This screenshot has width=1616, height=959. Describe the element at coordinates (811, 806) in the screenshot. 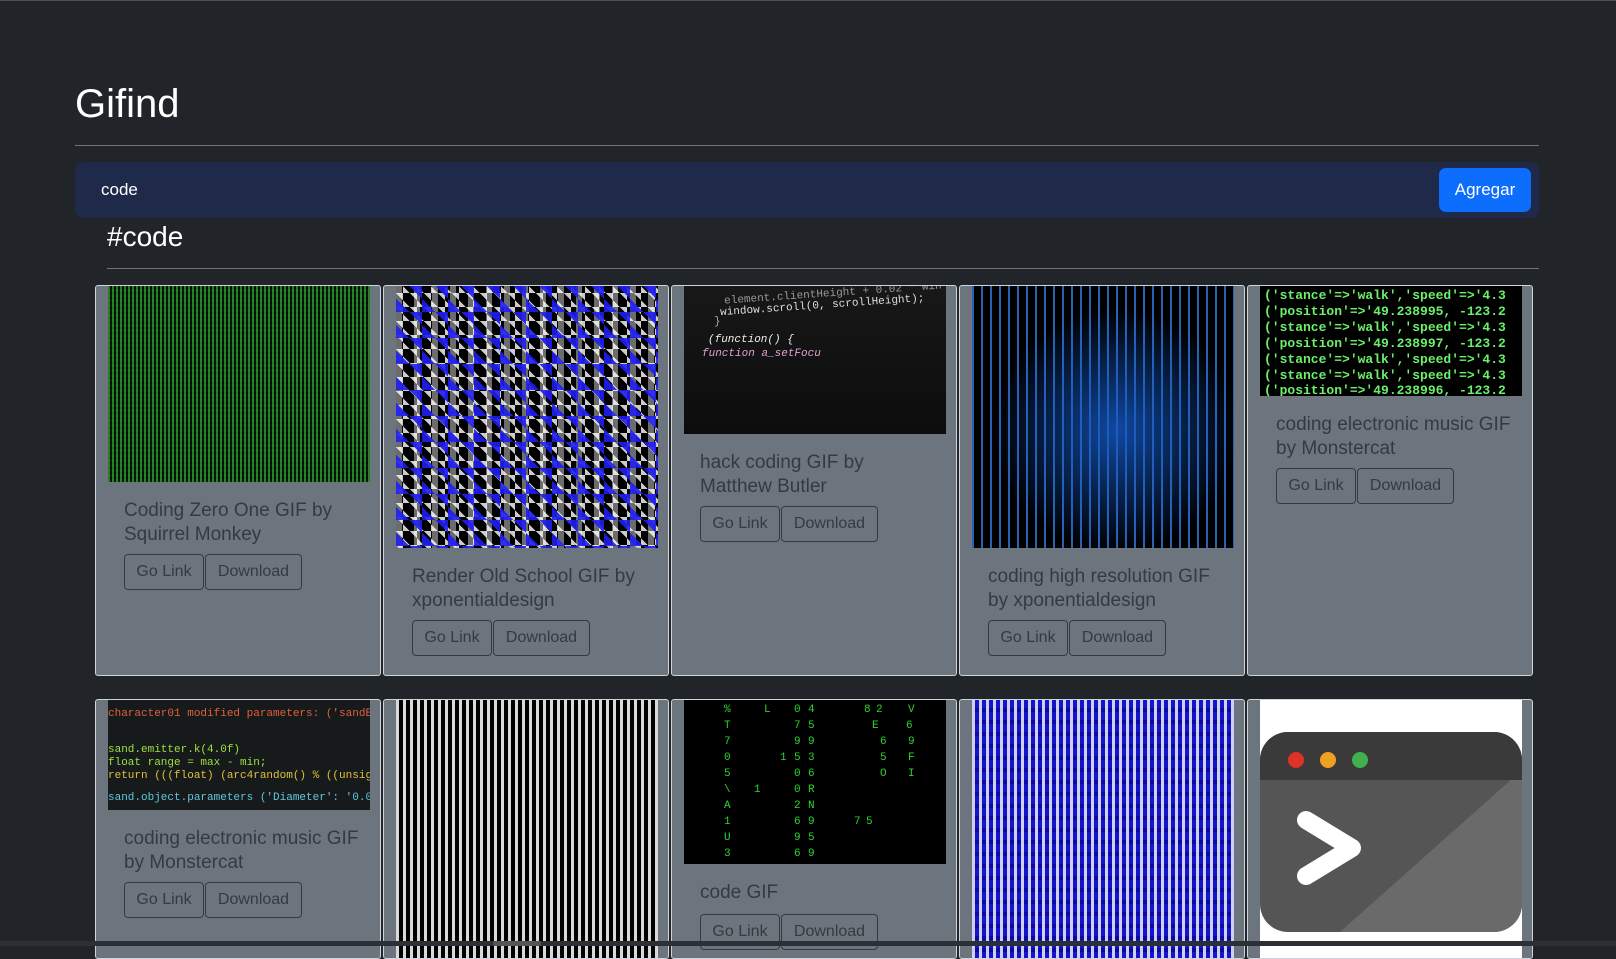

I see `svg-text: N` at that location.